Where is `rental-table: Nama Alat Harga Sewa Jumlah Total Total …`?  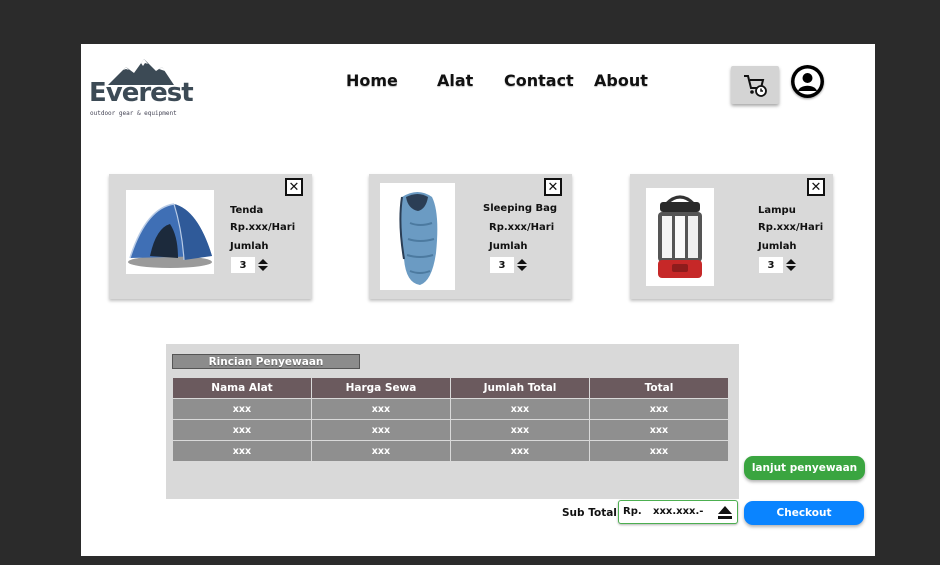
rental-table: Nama Alat Harga Sewa Jumlah Total Total … is located at coordinates (450, 419).